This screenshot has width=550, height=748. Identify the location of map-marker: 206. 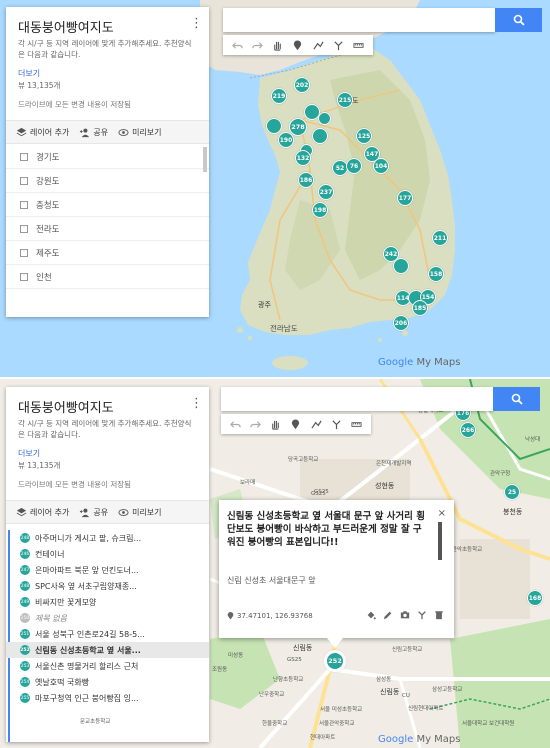
(401, 323).